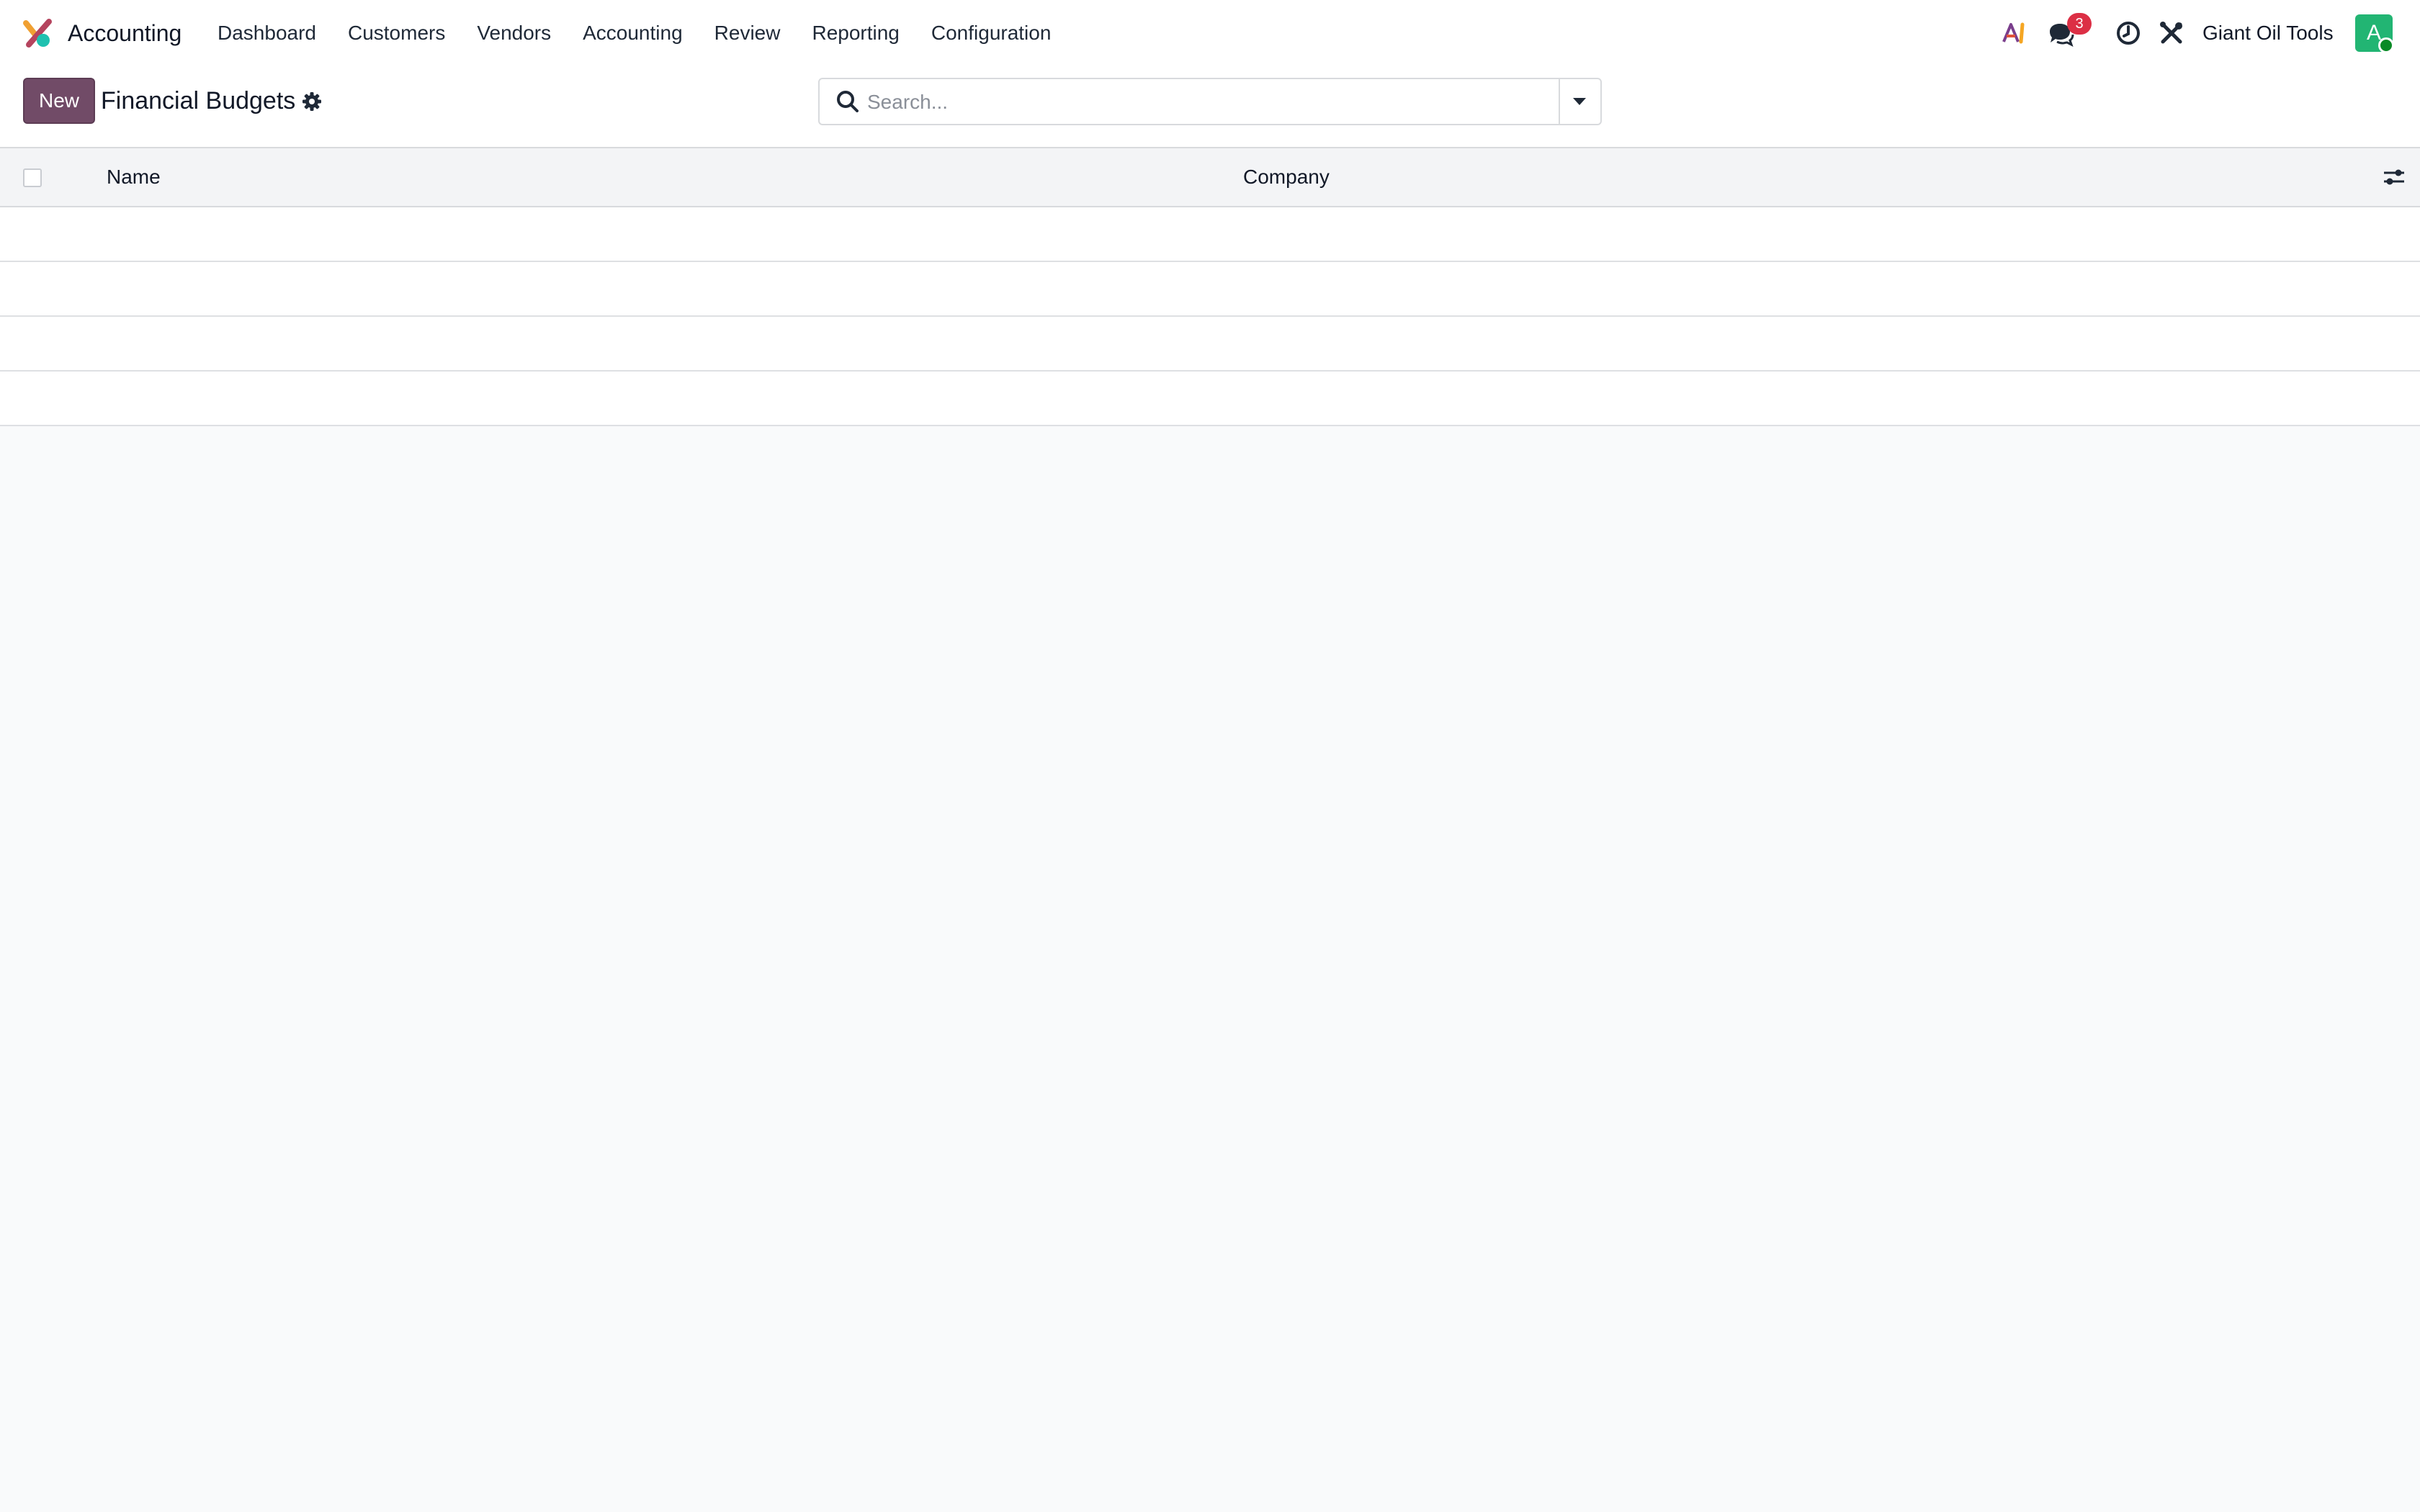  Describe the element at coordinates (32, 177) in the screenshot. I see `select-all-checkbox` at that location.